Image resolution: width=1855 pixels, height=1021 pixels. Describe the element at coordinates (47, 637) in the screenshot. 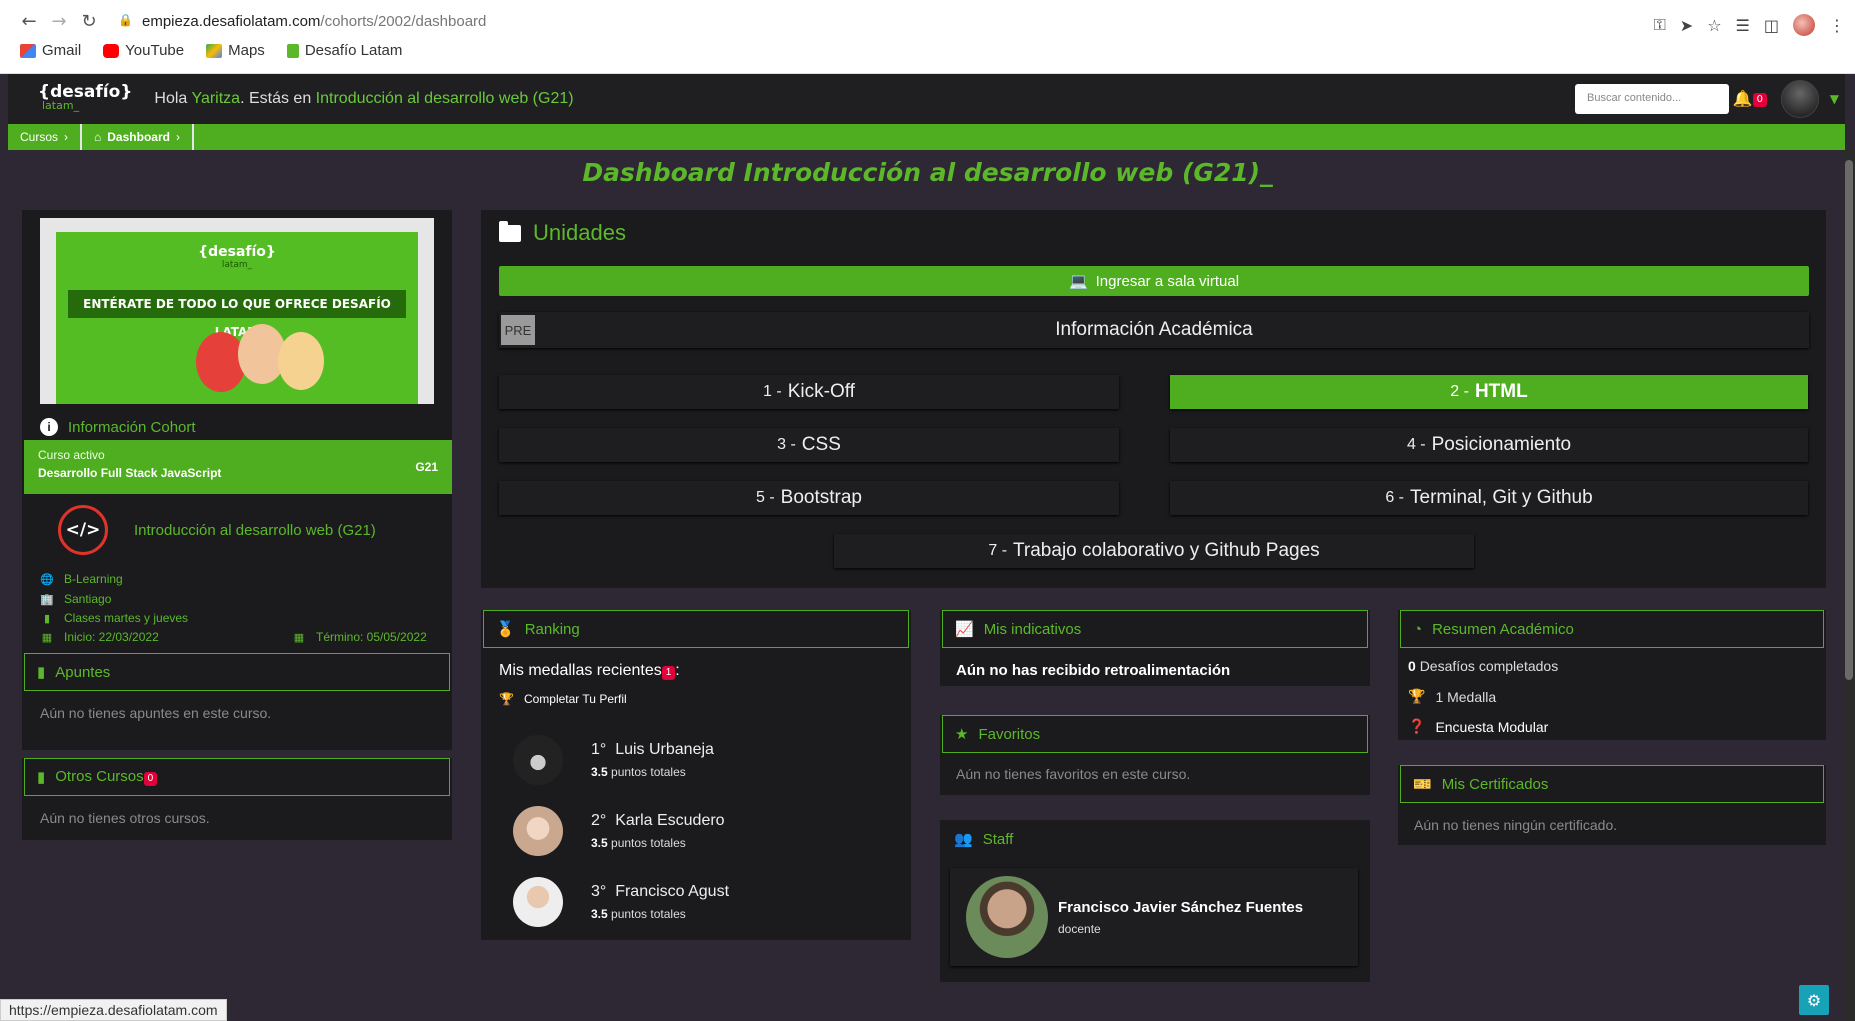

I see `calendar-icon: ▦` at that location.